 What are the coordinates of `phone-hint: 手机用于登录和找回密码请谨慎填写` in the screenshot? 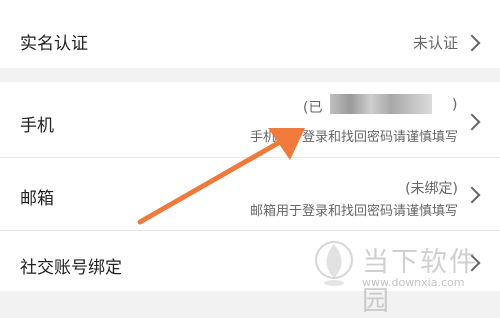 It's located at (353, 137).